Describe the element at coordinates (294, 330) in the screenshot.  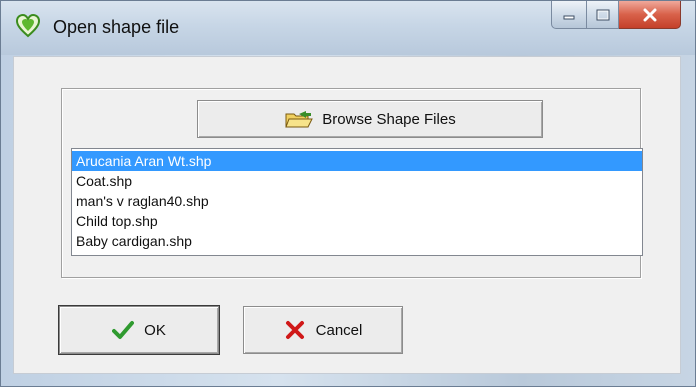
I see `red-x-icon` at that location.